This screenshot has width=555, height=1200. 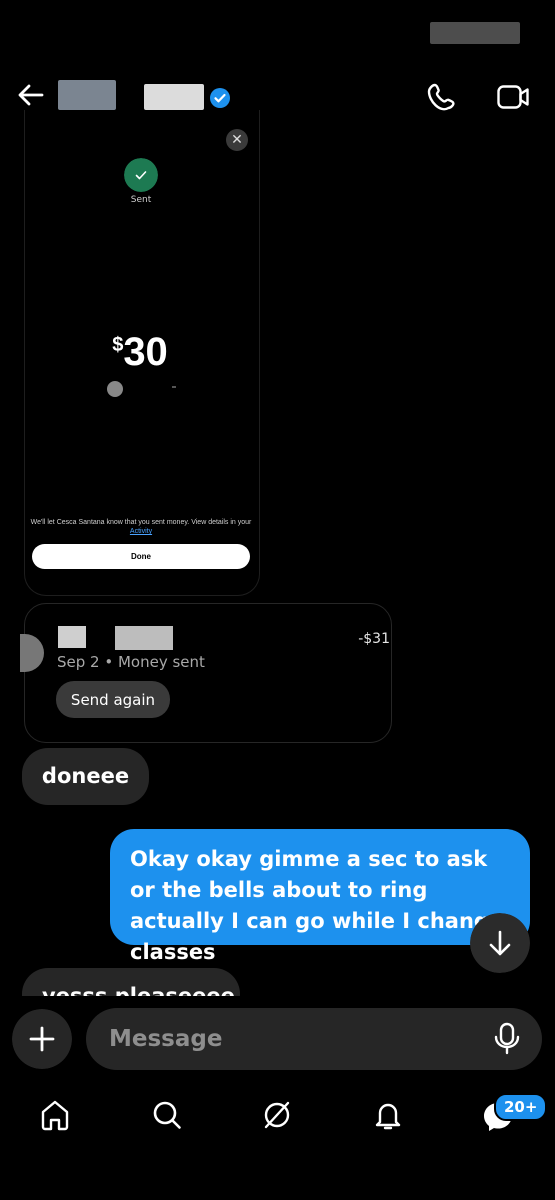 What do you see at coordinates (513, 97) in the screenshot?
I see `video-camera-icon` at bounding box center [513, 97].